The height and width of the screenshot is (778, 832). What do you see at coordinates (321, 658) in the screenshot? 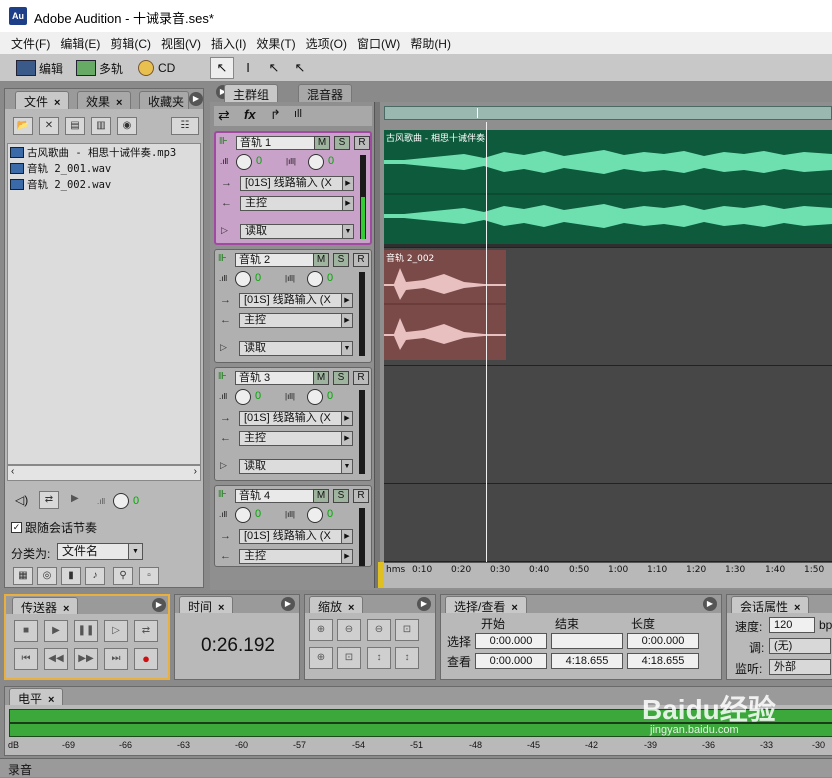
I see `zoom-left-edge-icon: ⊕` at bounding box center [321, 658].